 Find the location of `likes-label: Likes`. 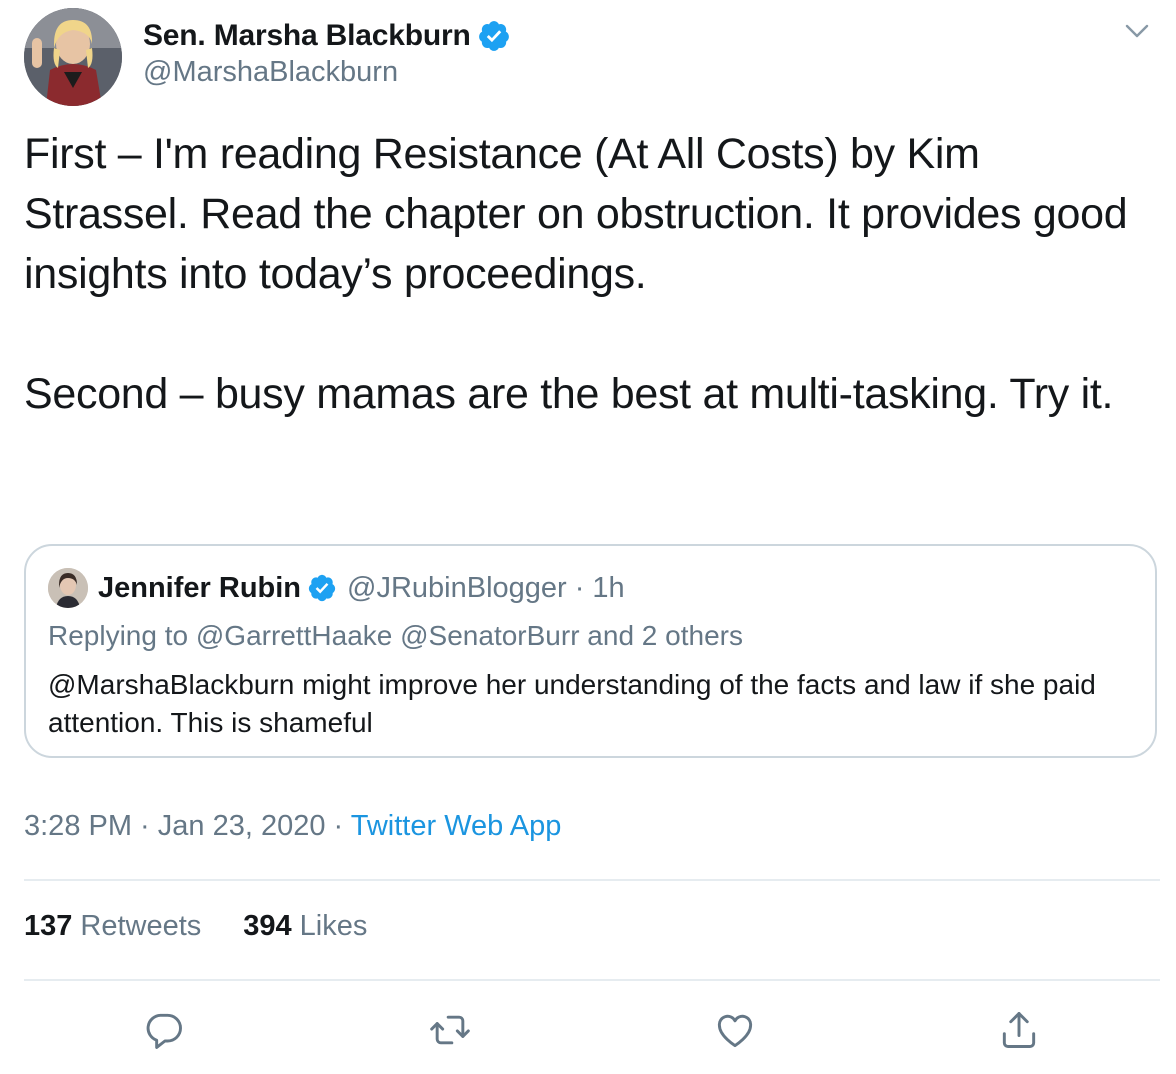

likes-label: Likes is located at coordinates (333, 926).